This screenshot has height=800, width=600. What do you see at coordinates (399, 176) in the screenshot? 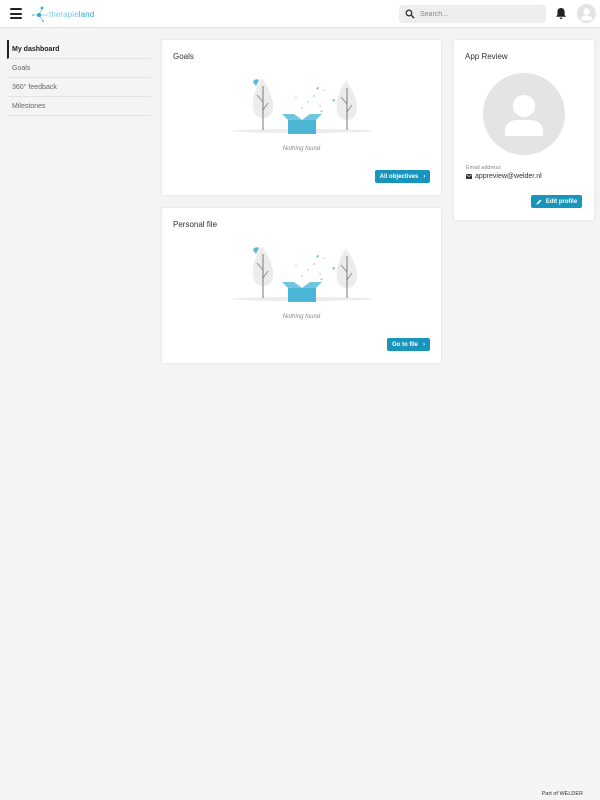
I see `all-objectives-button-label: All objectives` at bounding box center [399, 176].